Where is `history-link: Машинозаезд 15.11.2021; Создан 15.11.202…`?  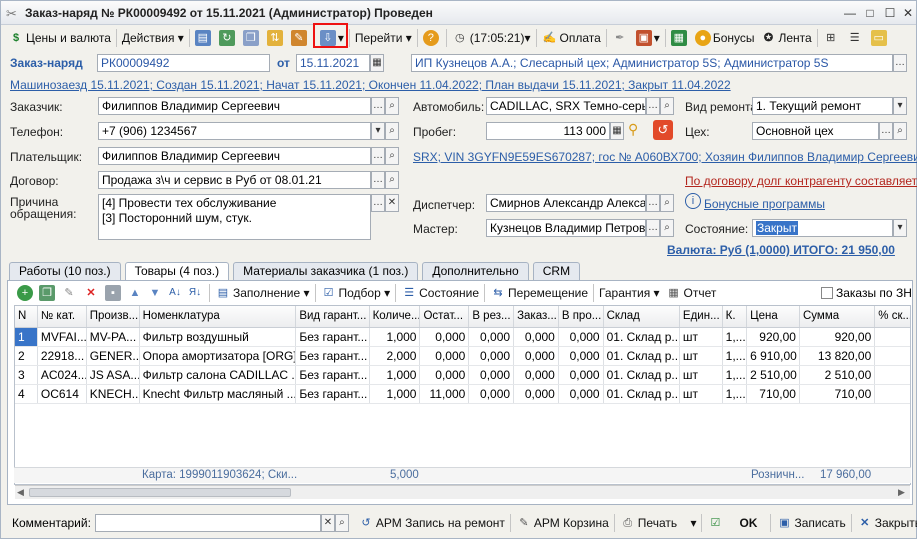
history-link: Машинозаезд 15.11.2021; Создан 15.11.202… is located at coordinates (370, 85).